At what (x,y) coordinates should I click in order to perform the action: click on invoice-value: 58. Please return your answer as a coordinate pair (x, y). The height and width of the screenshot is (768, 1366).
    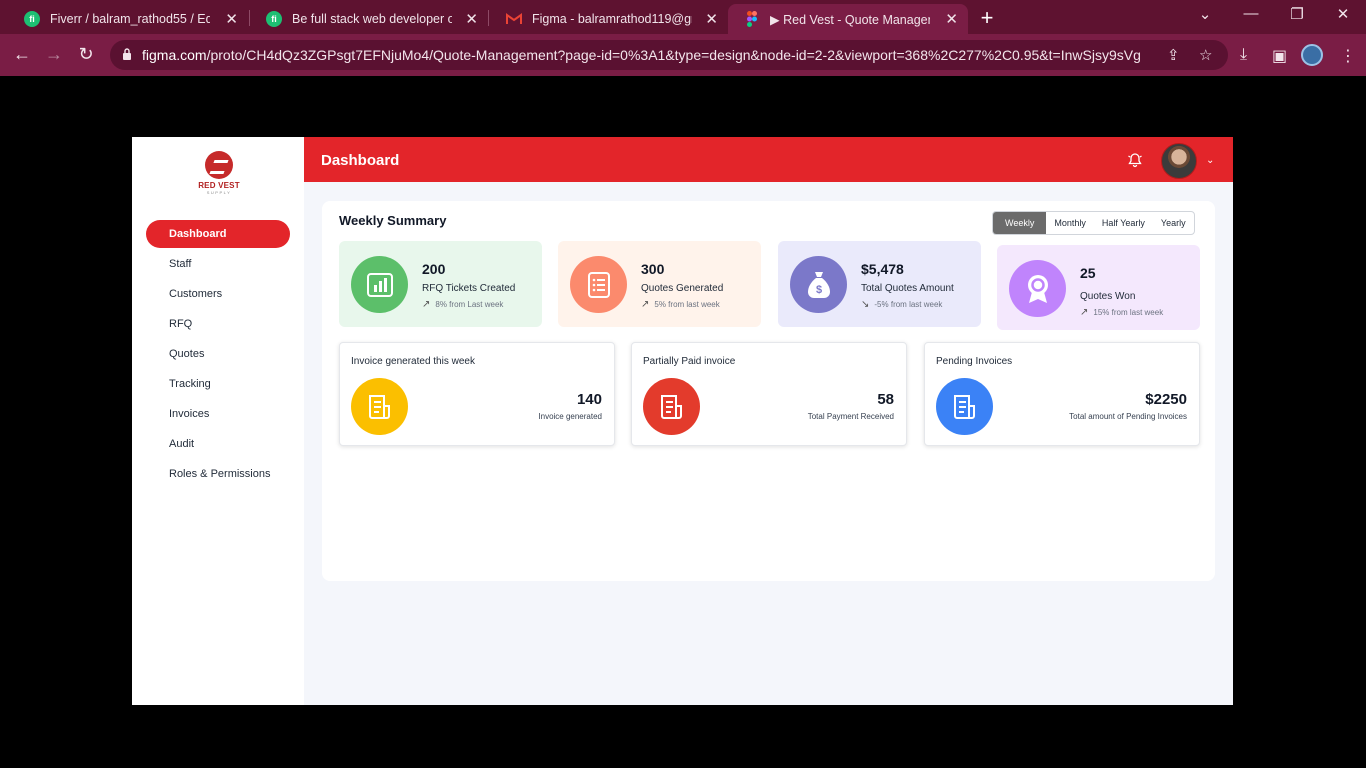
    Looking at the image, I should click on (885, 399).